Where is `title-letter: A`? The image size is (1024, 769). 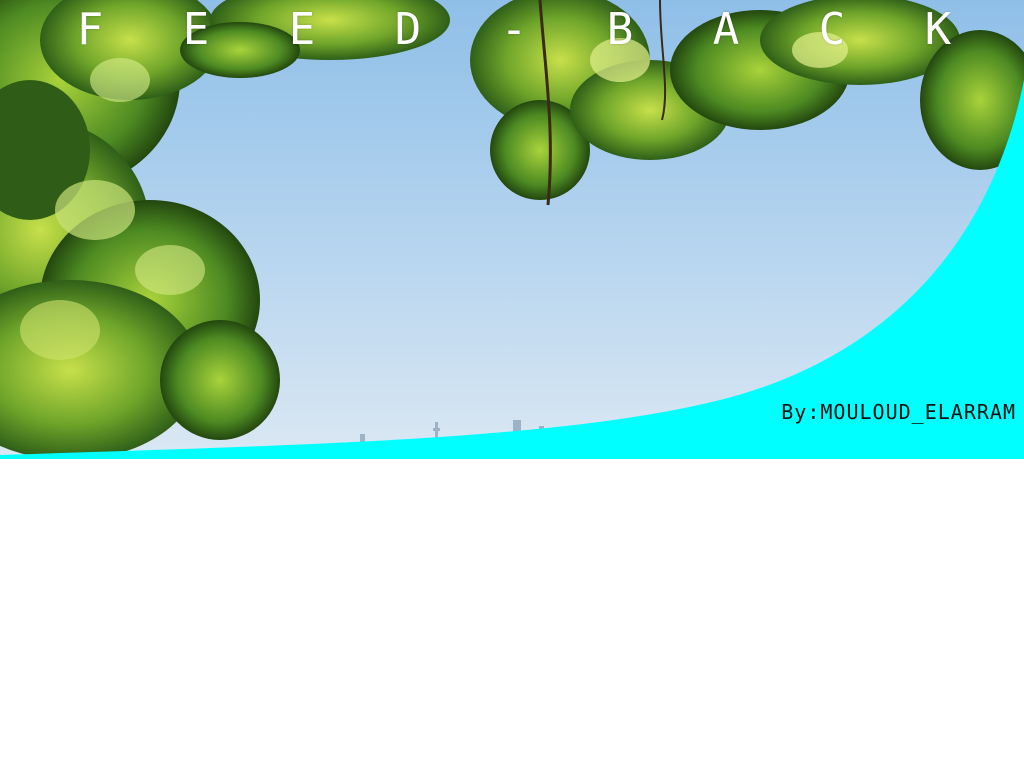
title-letter: A is located at coordinates (726, 29).